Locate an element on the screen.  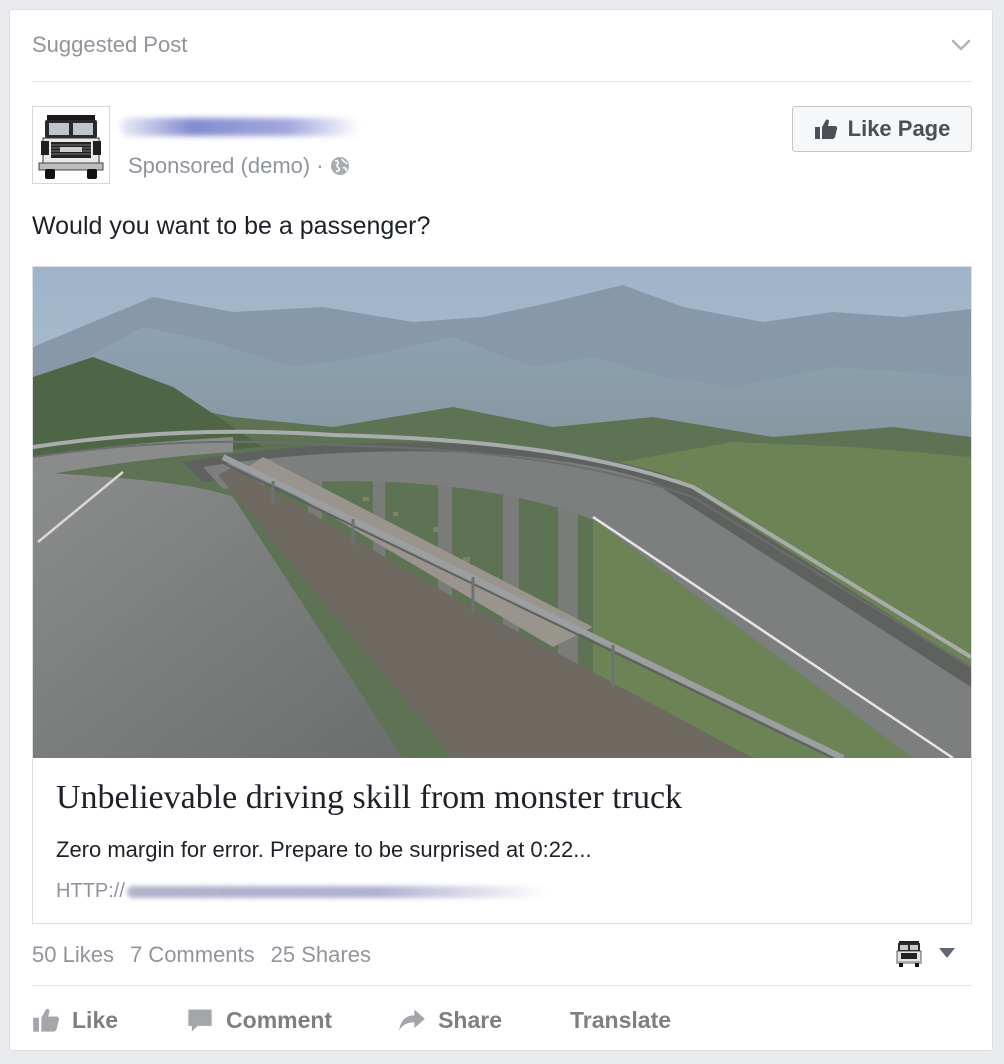
post-message: Would you want to be a passenger? is located at coordinates (231, 226).